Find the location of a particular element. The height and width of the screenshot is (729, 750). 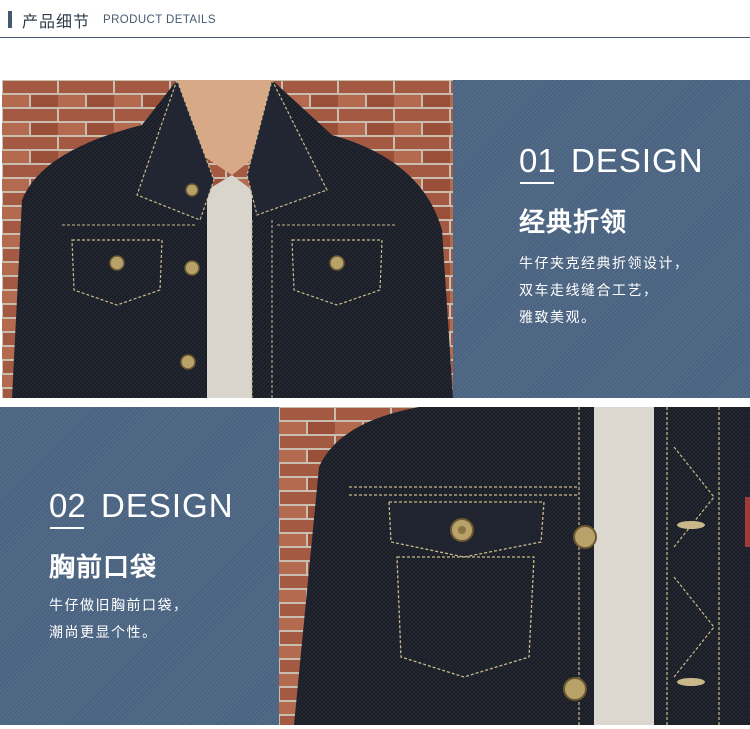

design-02-word: DESIGN is located at coordinates (167, 505).